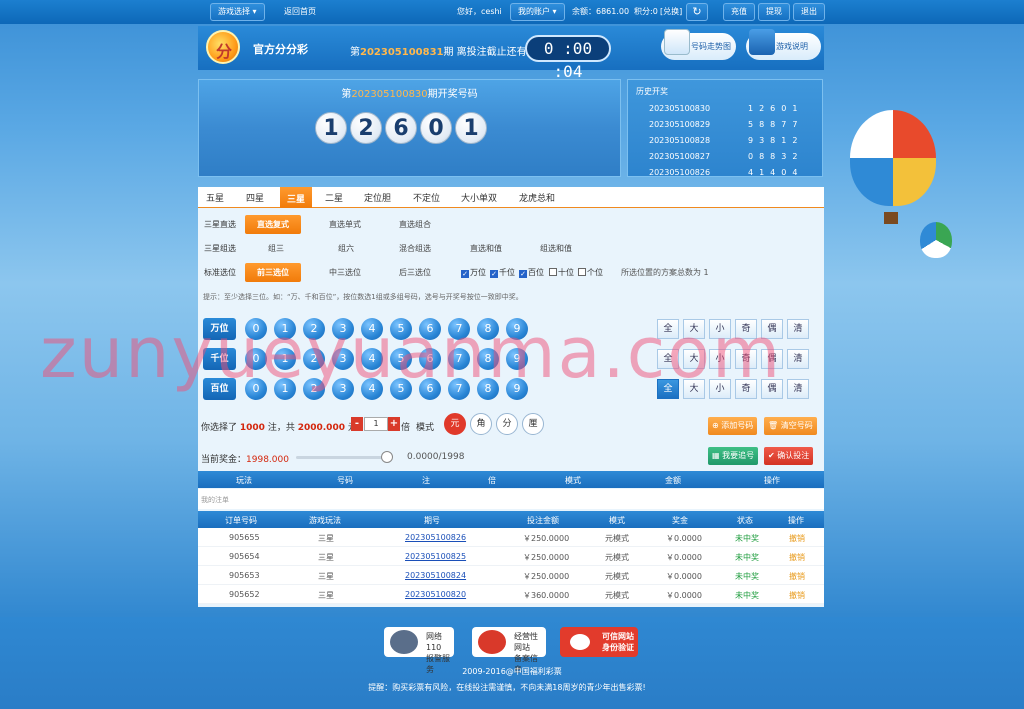  Describe the element at coordinates (415, 224) in the screenshot. I see `option-direct-combo: 直选组合` at that location.